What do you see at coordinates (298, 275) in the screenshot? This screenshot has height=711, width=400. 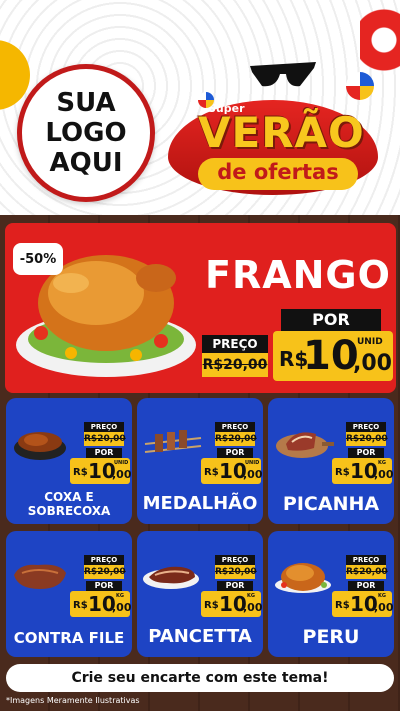 I see `hero-product-name: FRANGO` at bounding box center [298, 275].